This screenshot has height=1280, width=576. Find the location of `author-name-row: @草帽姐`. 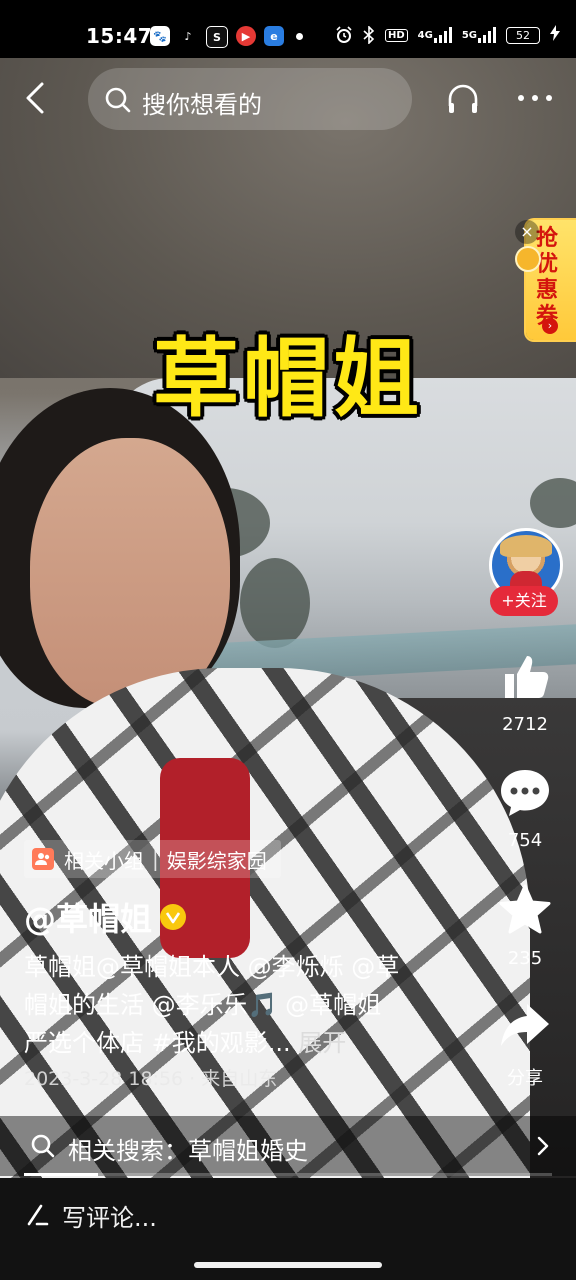

author-name-row: @草帽姐 is located at coordinates (105, 917).